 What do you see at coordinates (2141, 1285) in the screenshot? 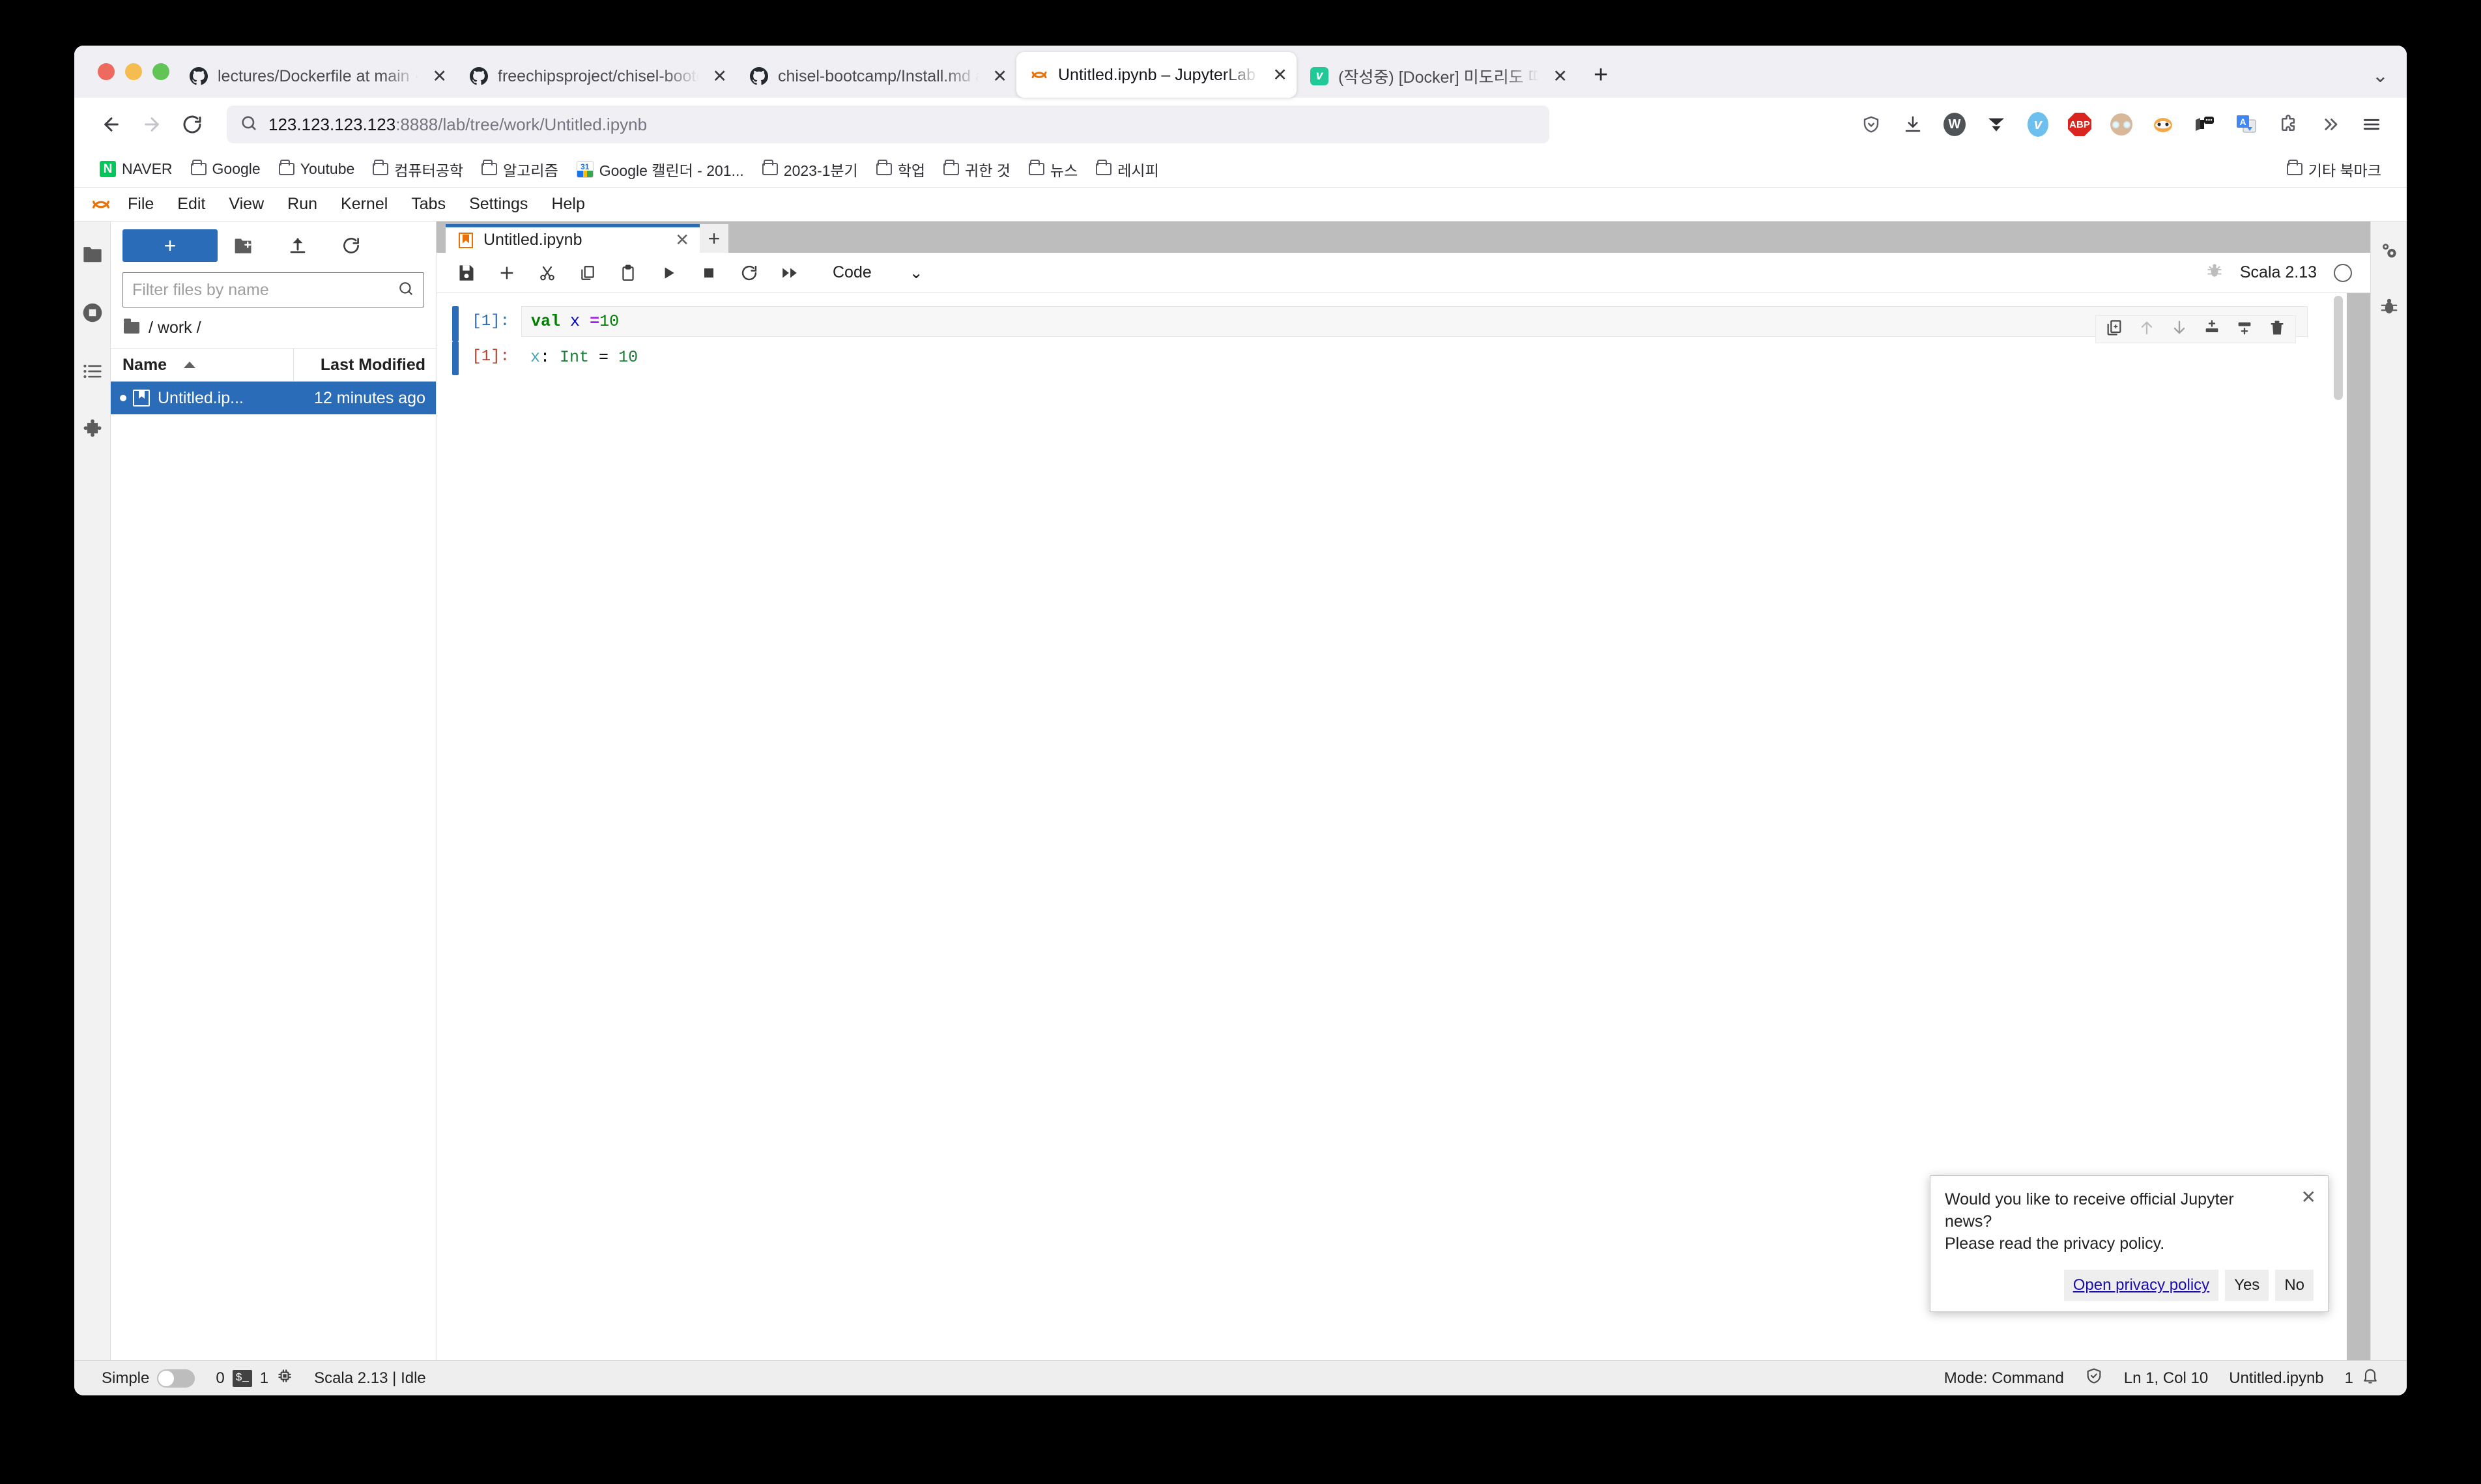
I see `open-privacy-policy-button: Open privacy policy` at bounding box center [2141, 1285].